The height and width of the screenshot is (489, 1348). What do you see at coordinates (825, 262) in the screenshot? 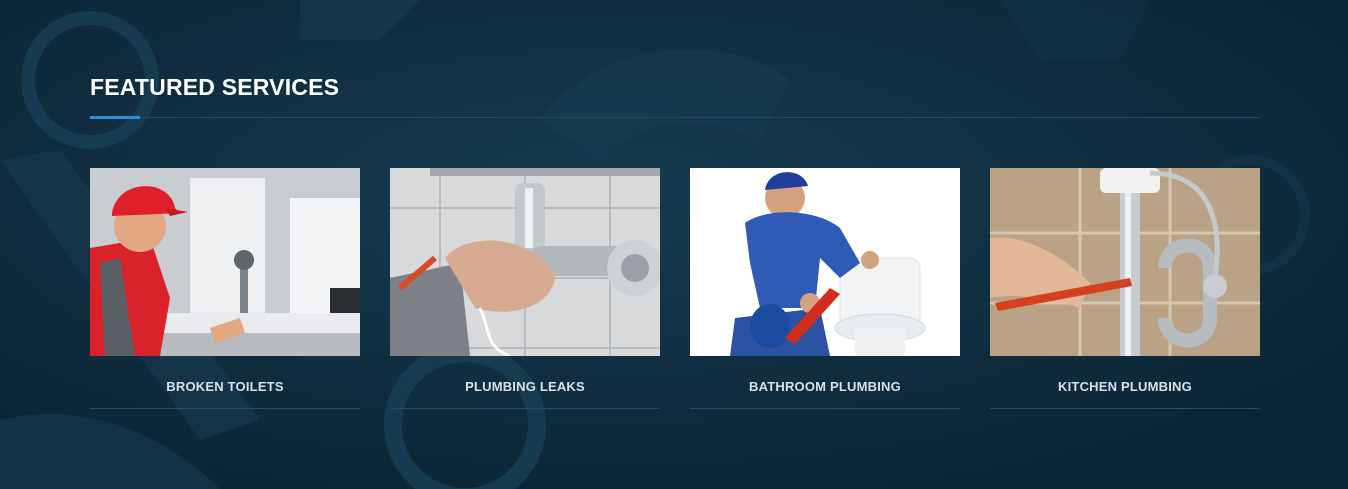
I see `plumber-with-wrench-photo` at bounding box center [825, 262].